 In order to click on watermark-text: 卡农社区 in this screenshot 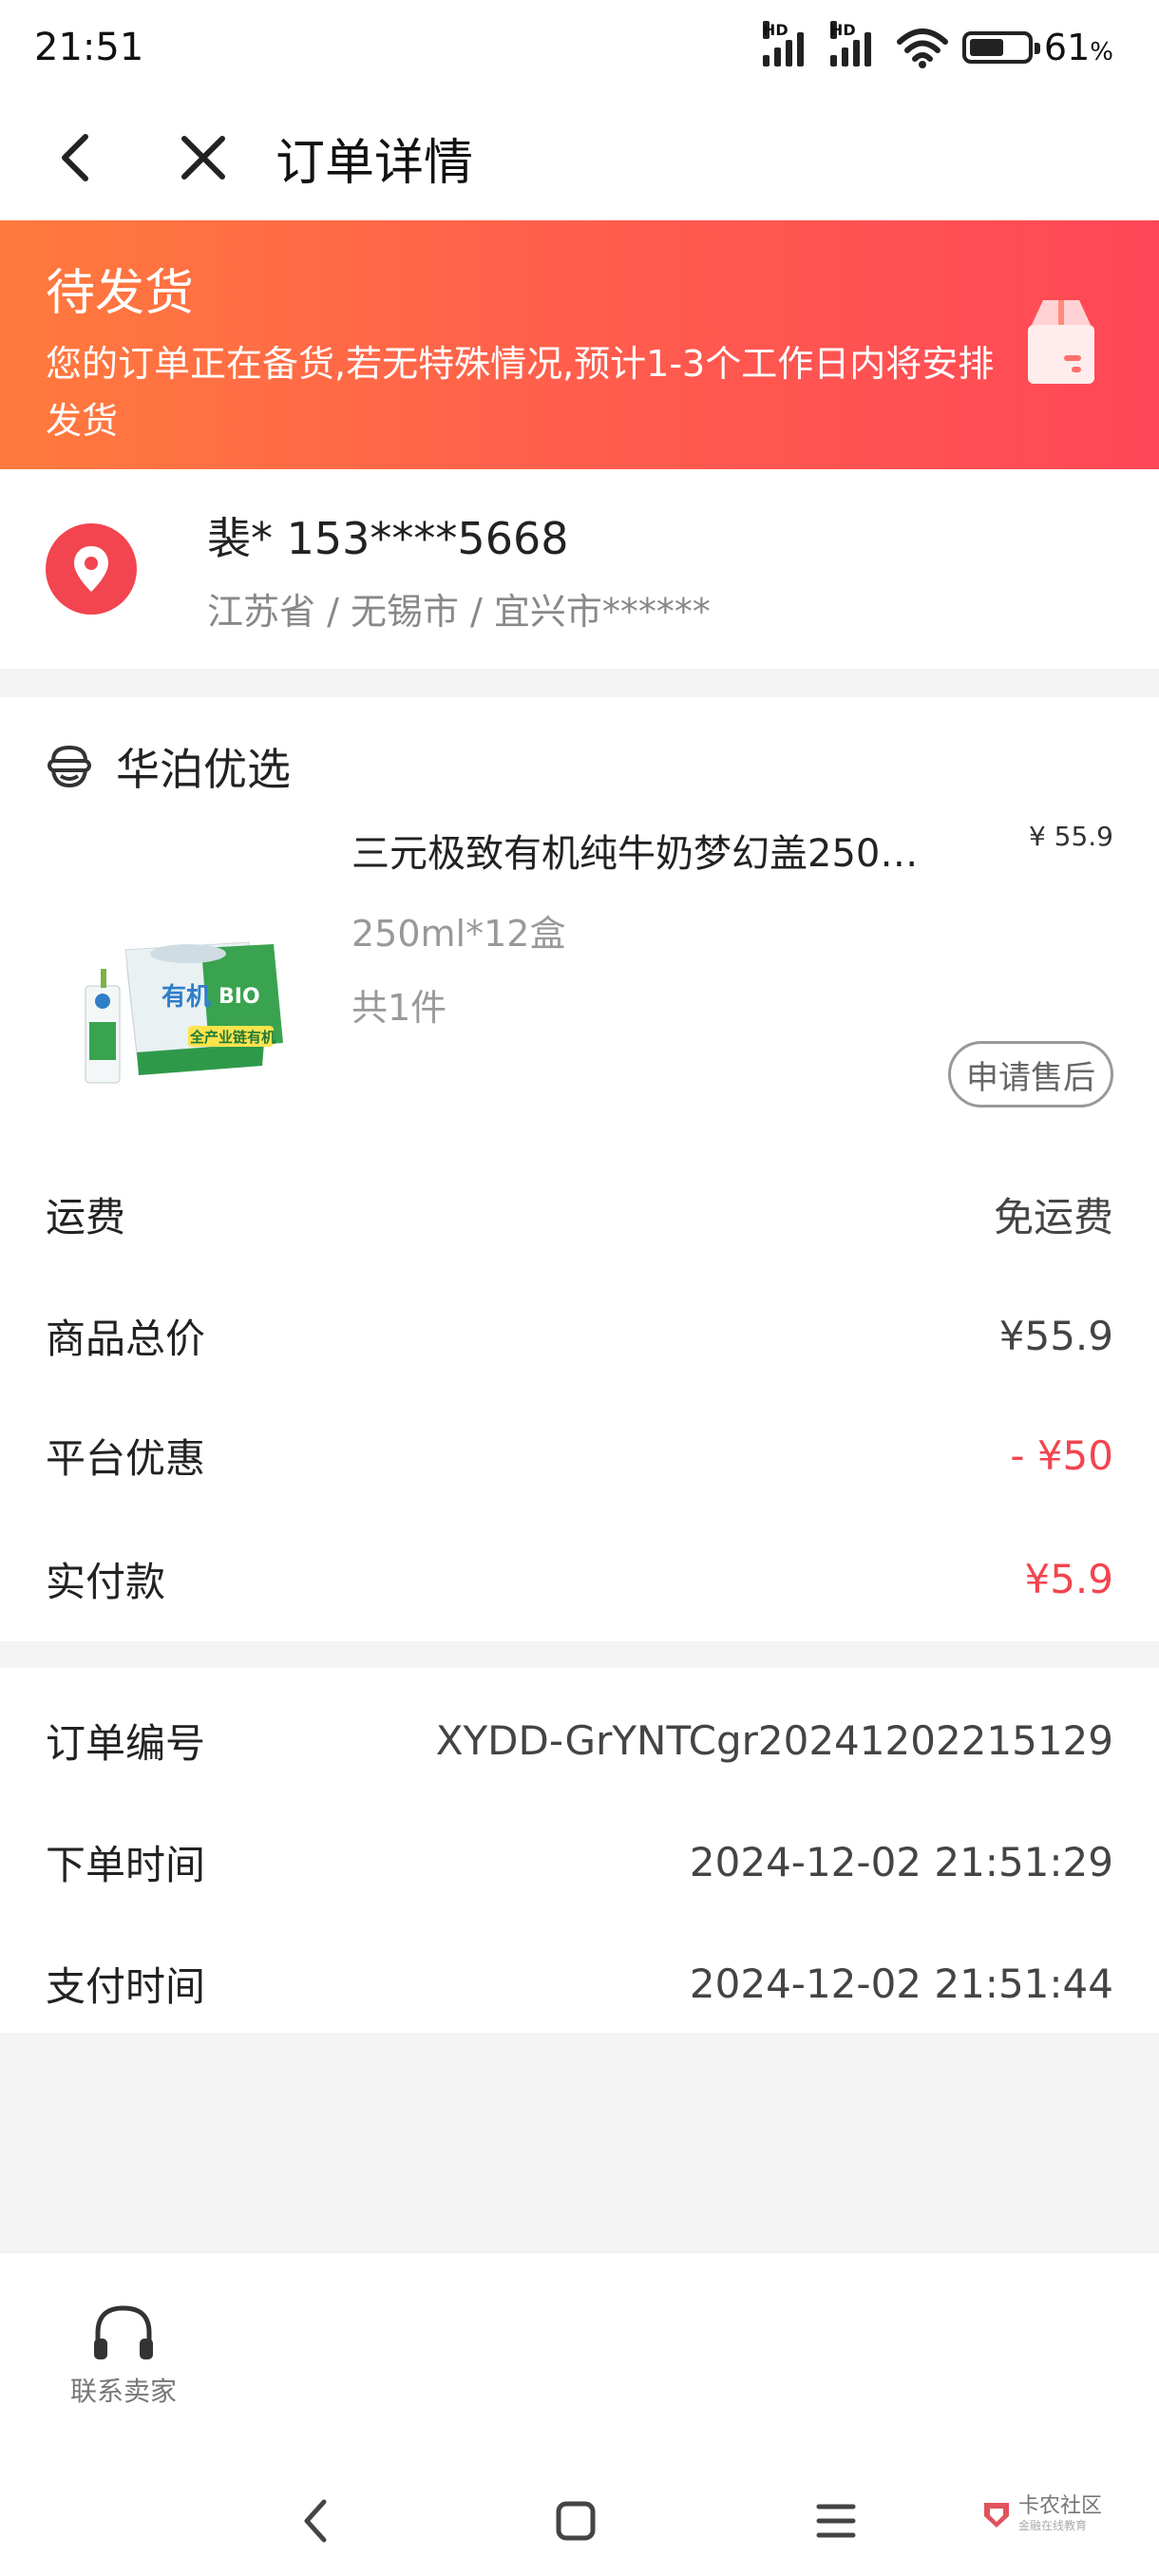, I will do `click(1059, 2506)`.